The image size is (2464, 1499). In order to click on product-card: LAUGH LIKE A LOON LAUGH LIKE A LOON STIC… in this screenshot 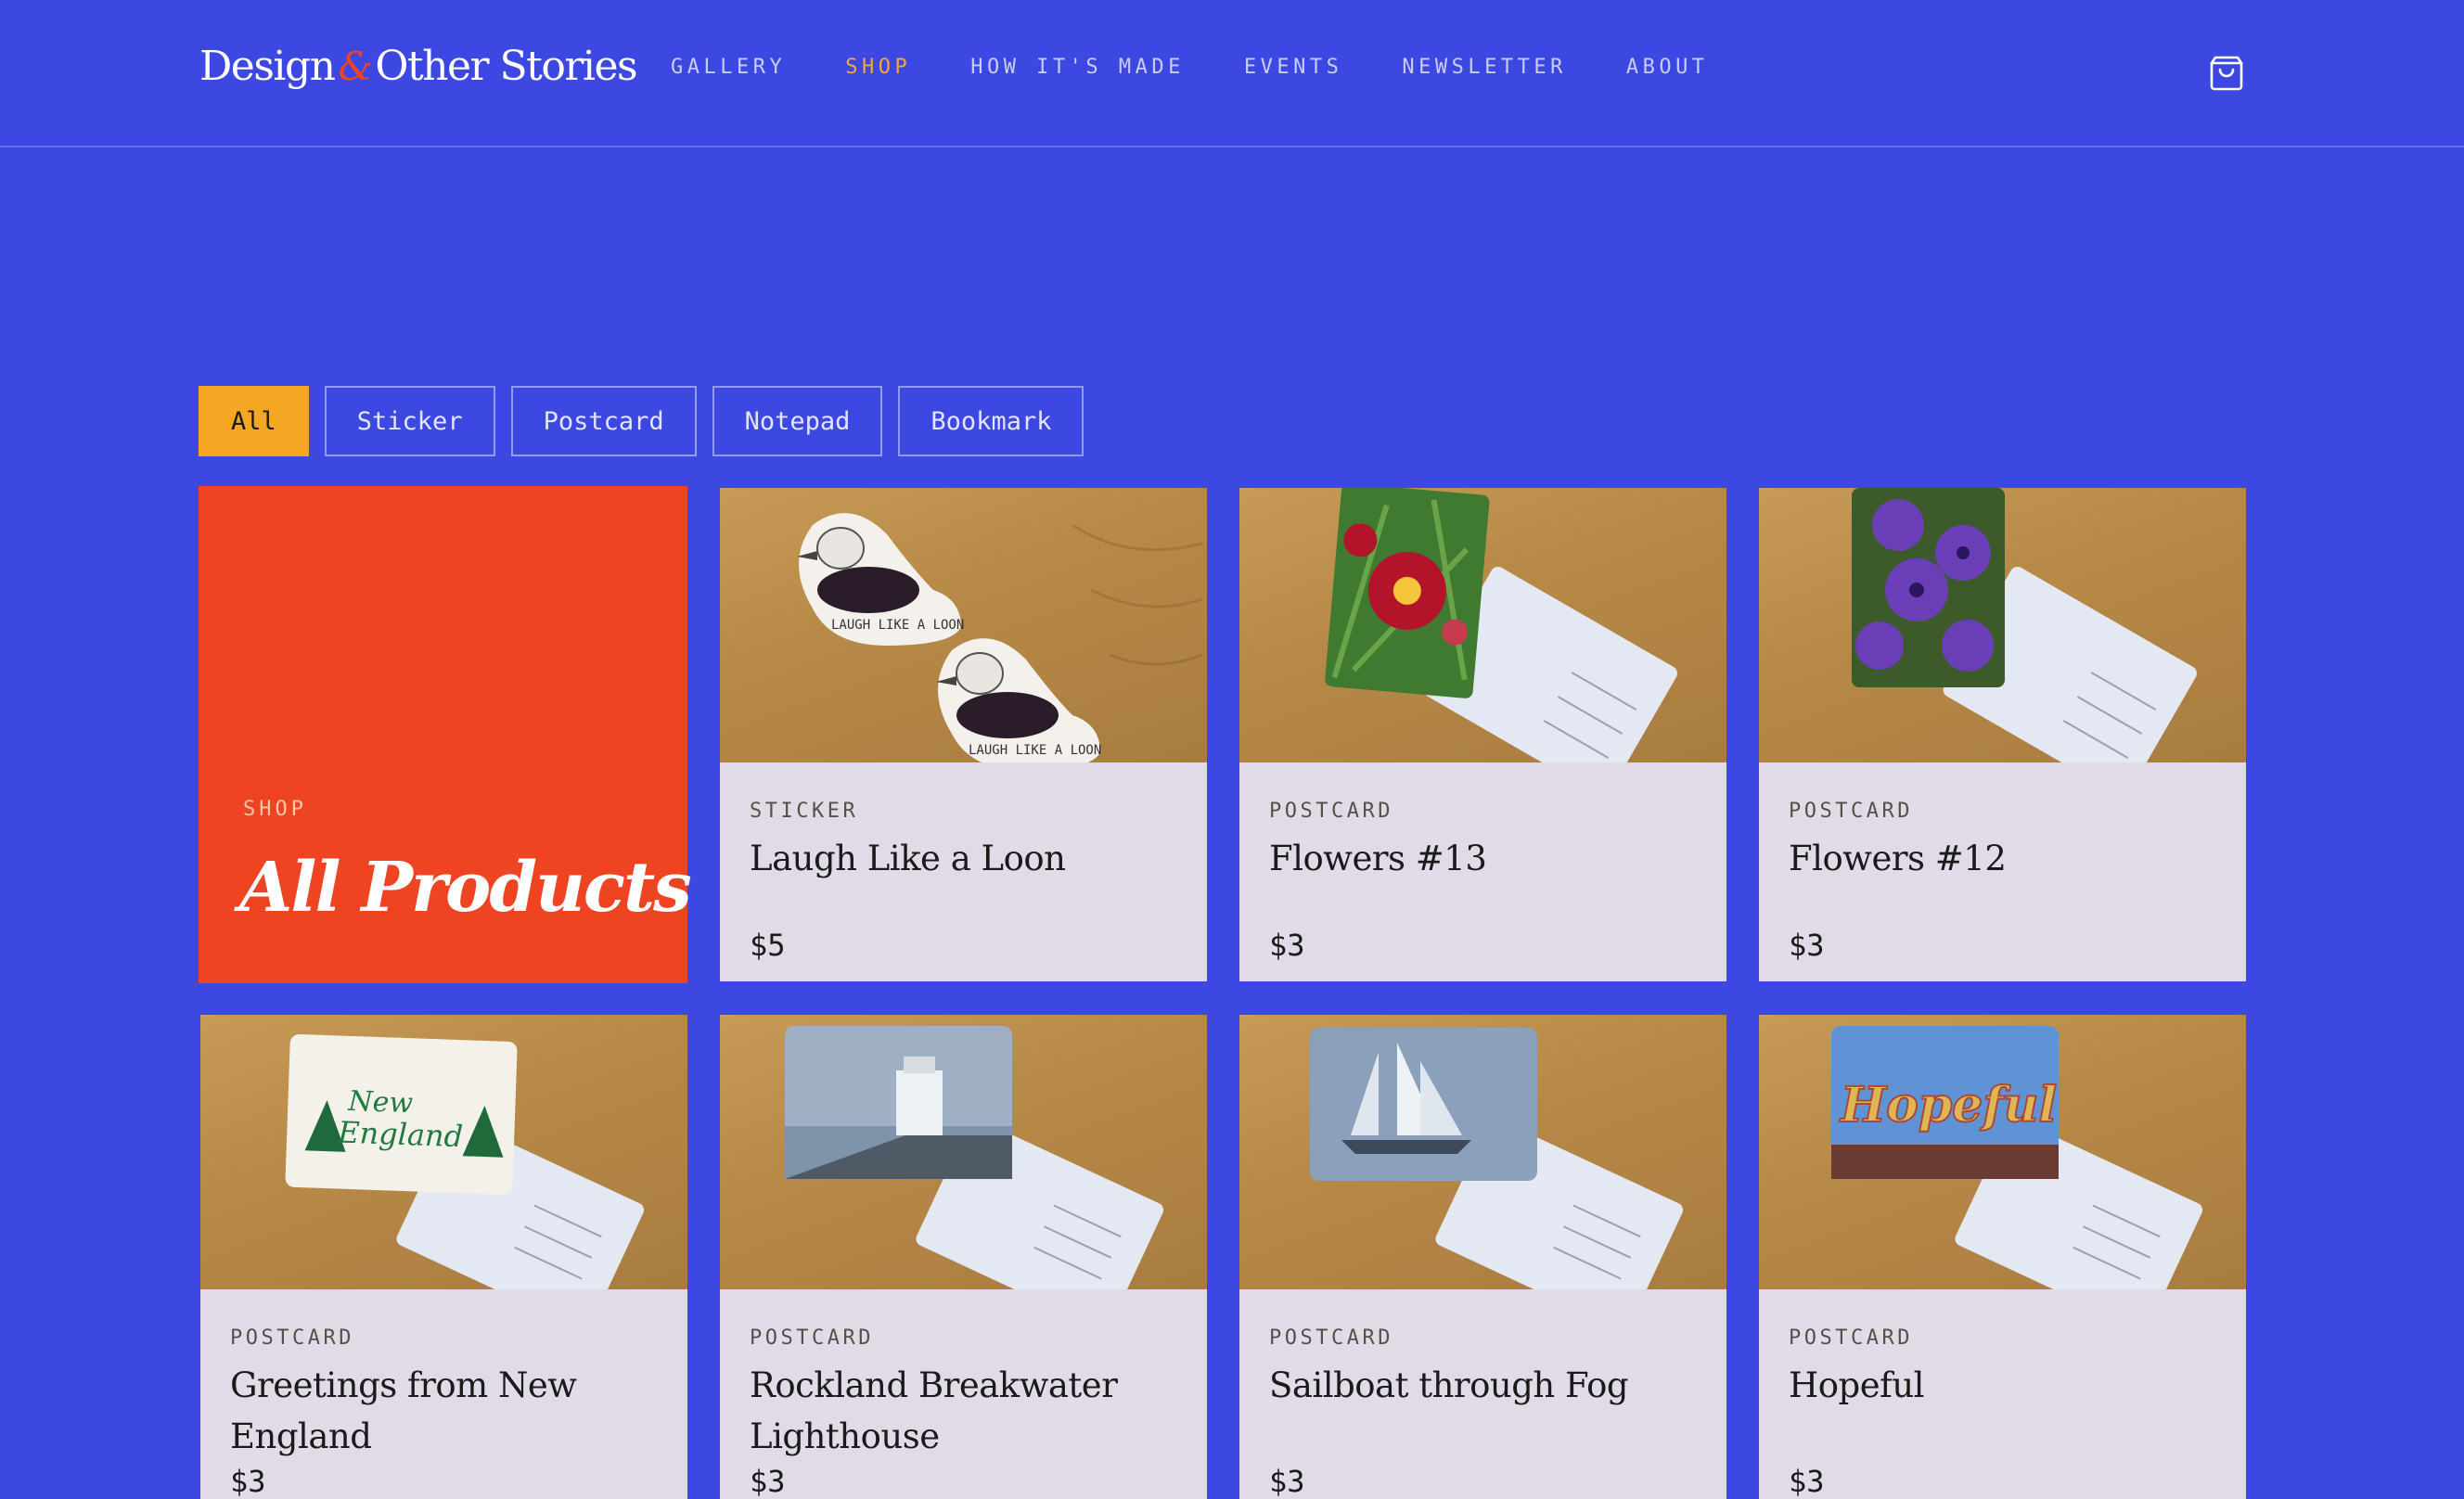, I will do `click(963, 734)`.